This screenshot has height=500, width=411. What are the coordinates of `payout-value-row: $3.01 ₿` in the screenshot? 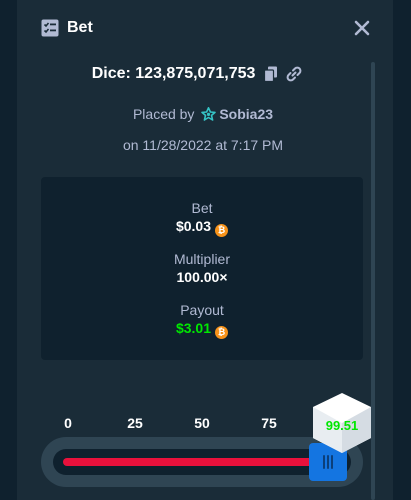 It's located at (202, 329).